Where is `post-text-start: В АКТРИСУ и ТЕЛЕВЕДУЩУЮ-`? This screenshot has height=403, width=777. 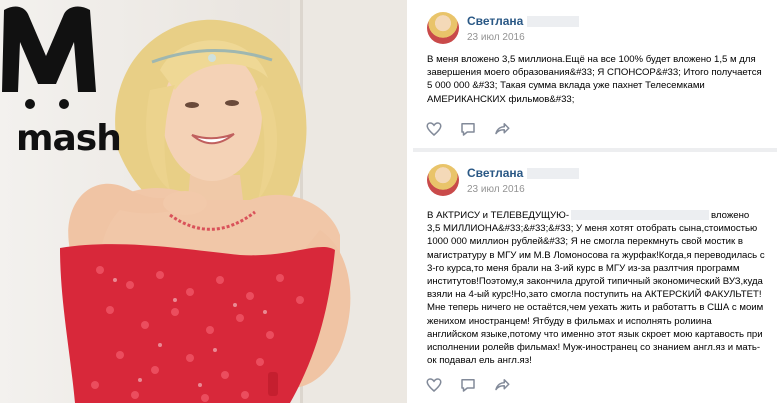
post-text-start: В АКТРИСУ и ТЕЛЕВЕДУЩУЮ- is located at coordinates (498, 215).